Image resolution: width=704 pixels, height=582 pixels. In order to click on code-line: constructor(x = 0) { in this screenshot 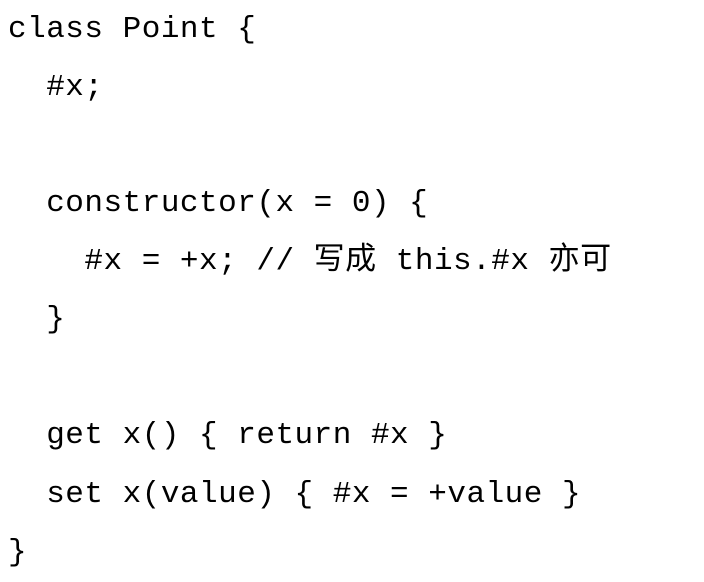, I will do `click(218, 203)`.